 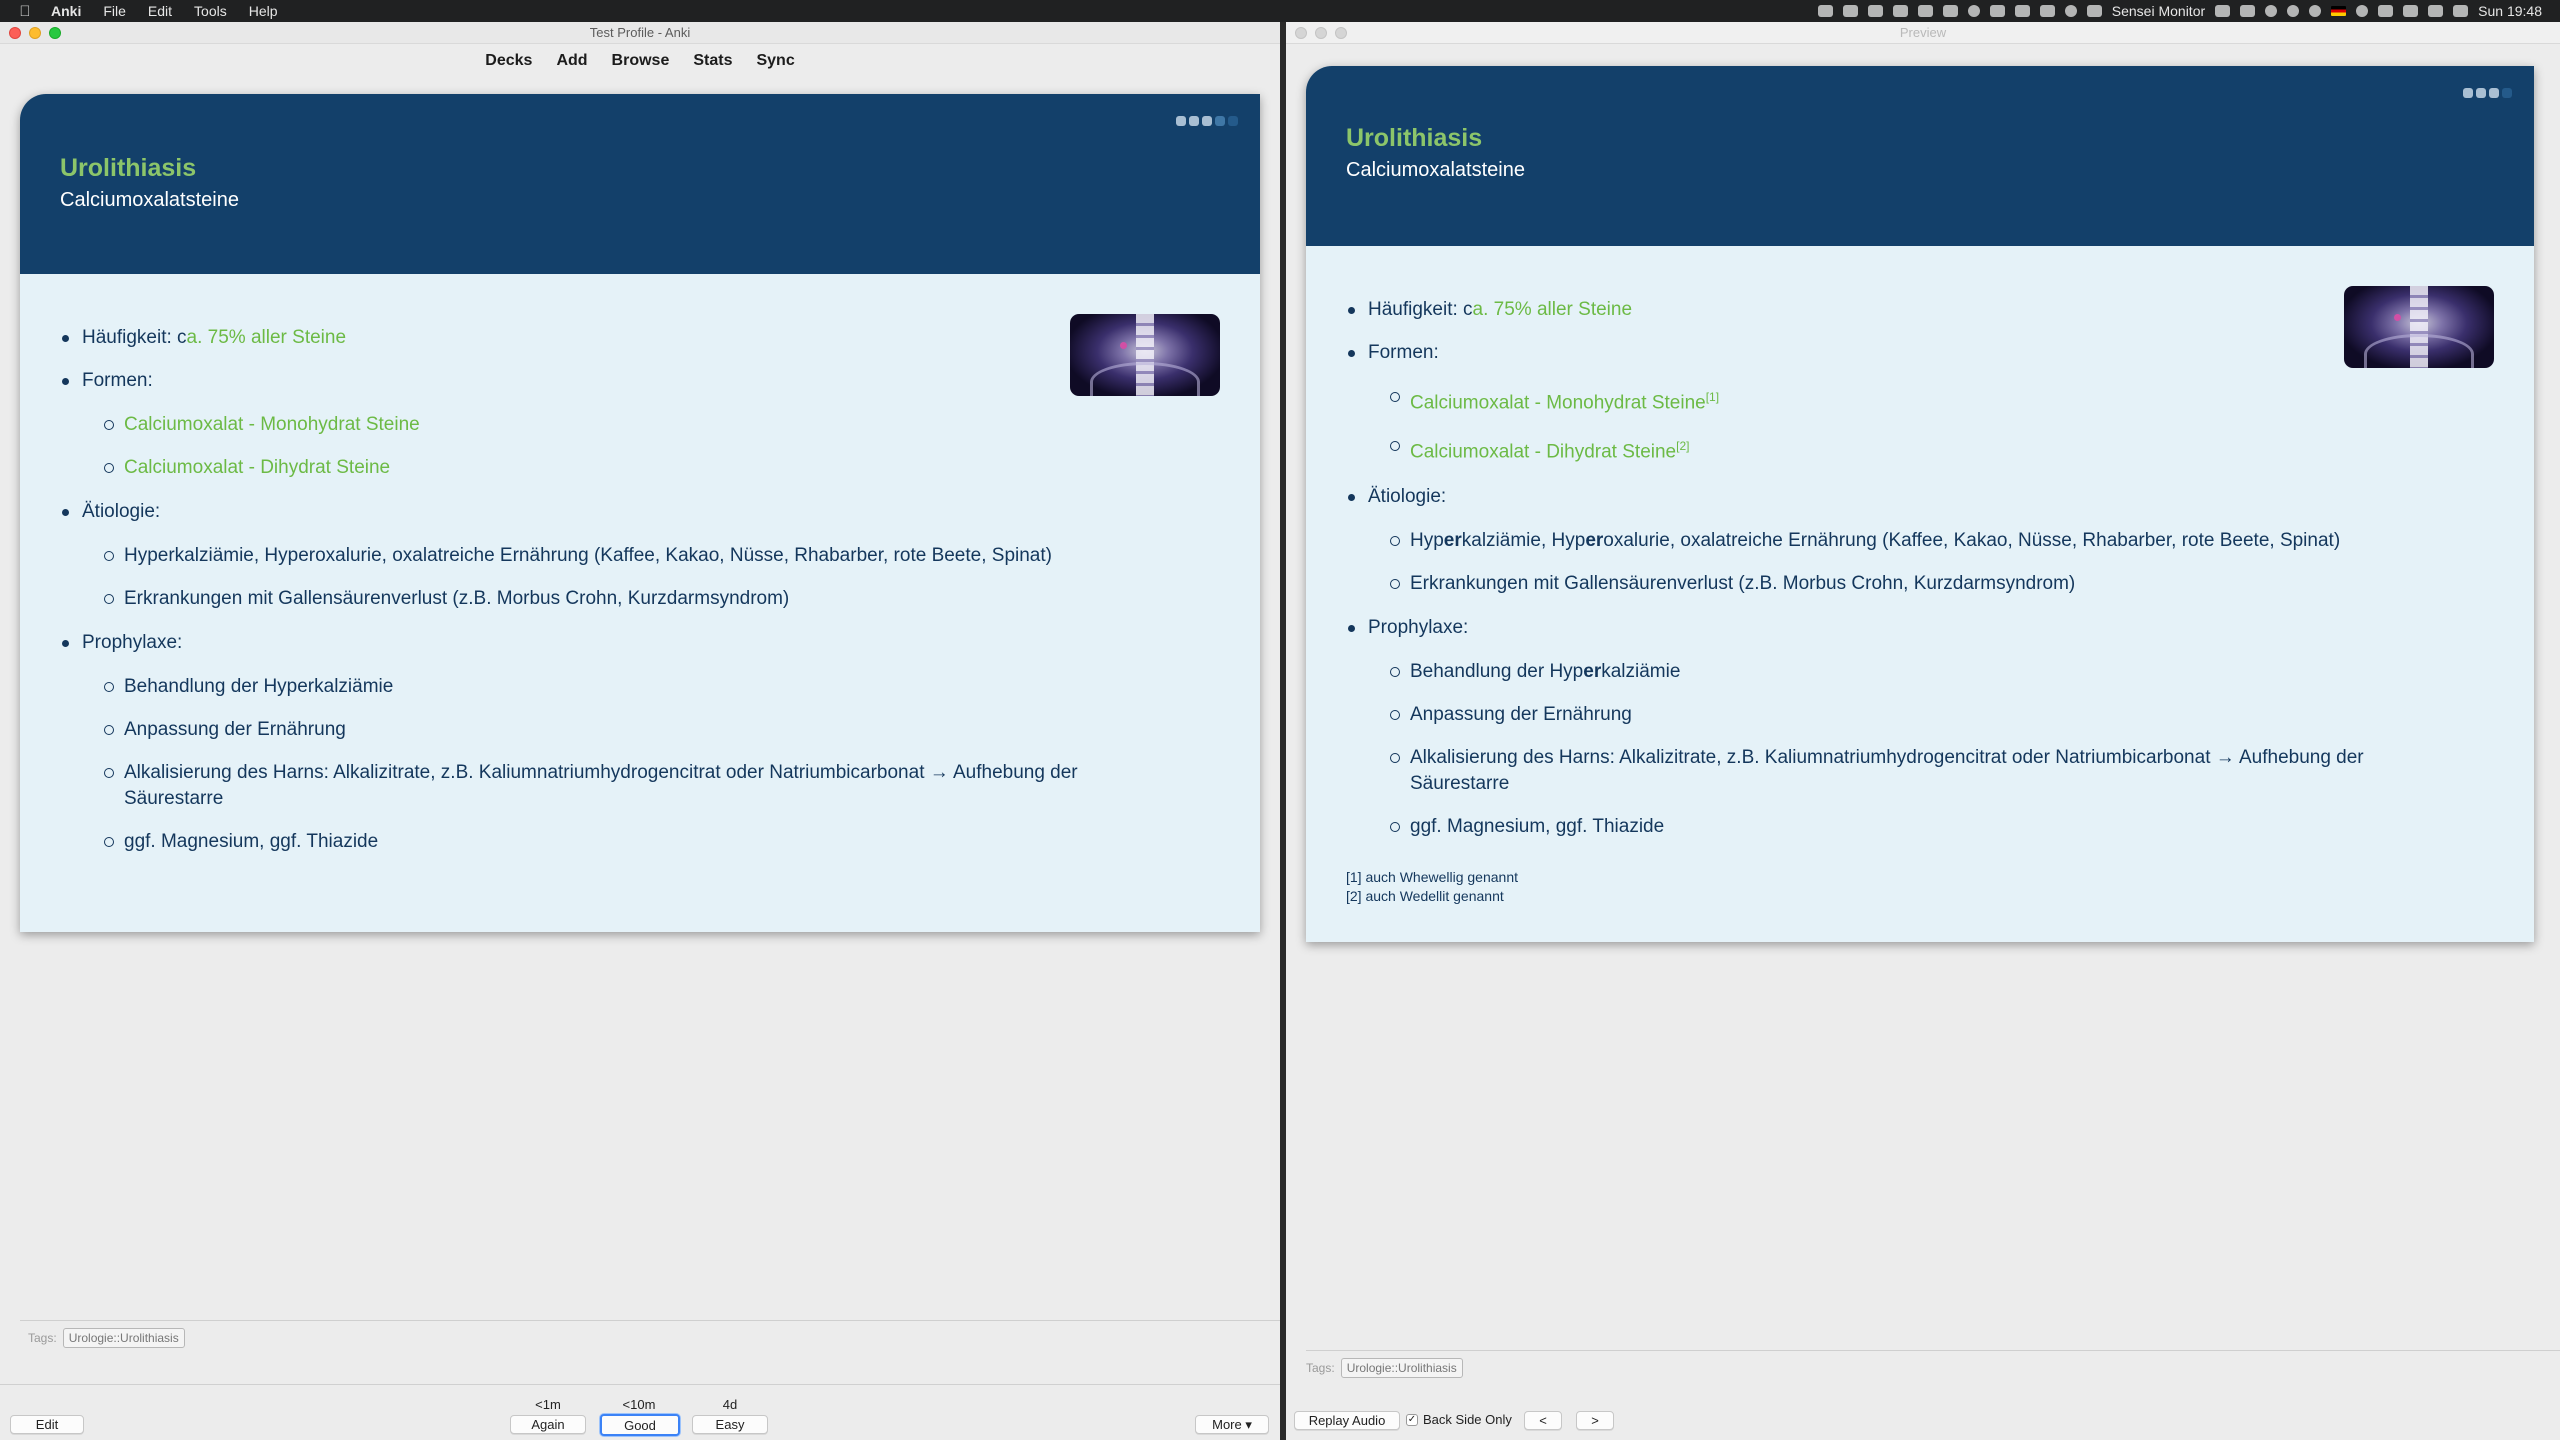 What do you see at coordinates (730, 1404) in the screenshot?
I see `due-easy: 4d` at bounding box center [730, 1404].